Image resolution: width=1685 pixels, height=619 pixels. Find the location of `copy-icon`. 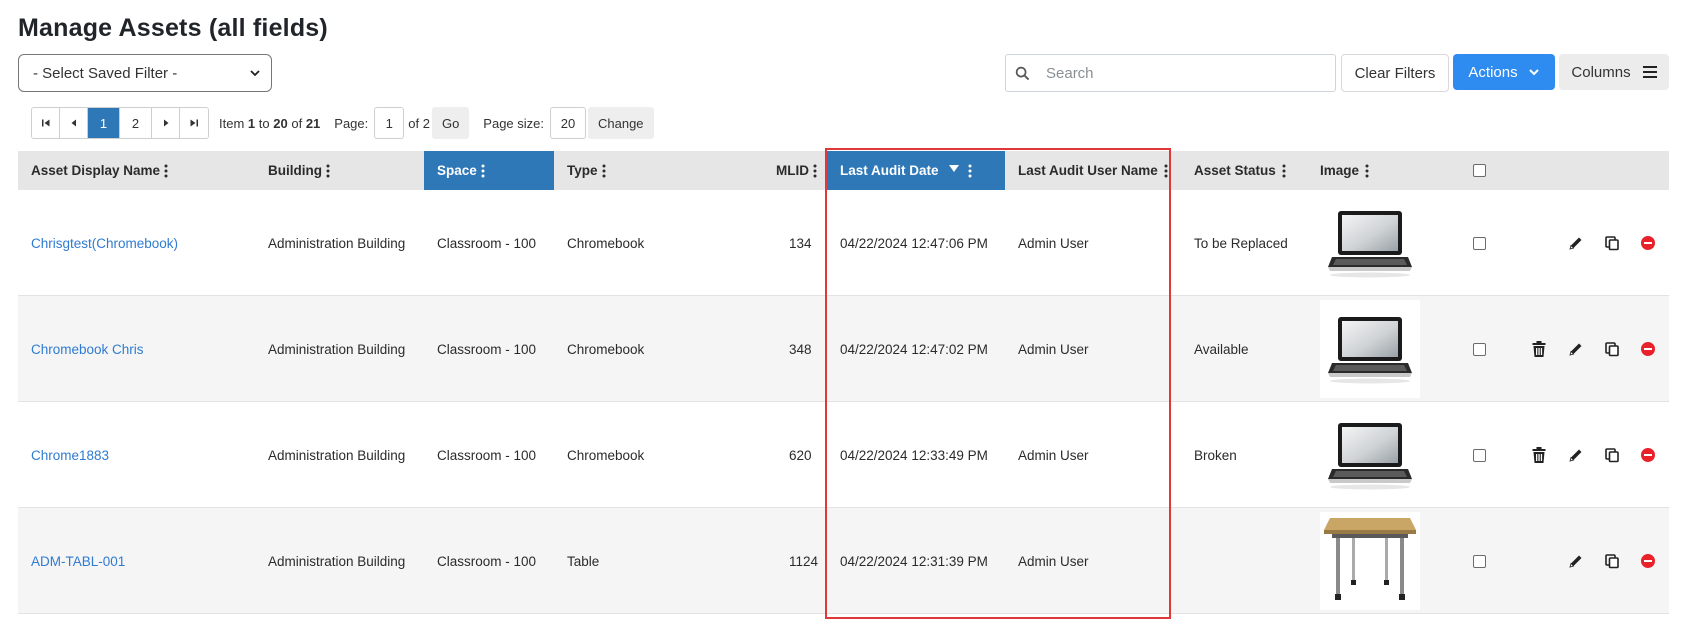

copy-icon is located at coordinates (1612, 349).